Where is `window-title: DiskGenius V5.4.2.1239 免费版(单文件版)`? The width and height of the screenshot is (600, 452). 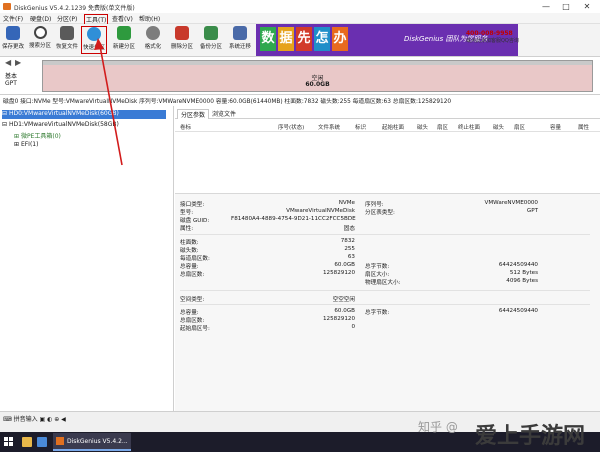 window-title: DiskGenius V5.4.2.1239 免费版(单文件版) is located at coordinates (74, 8).